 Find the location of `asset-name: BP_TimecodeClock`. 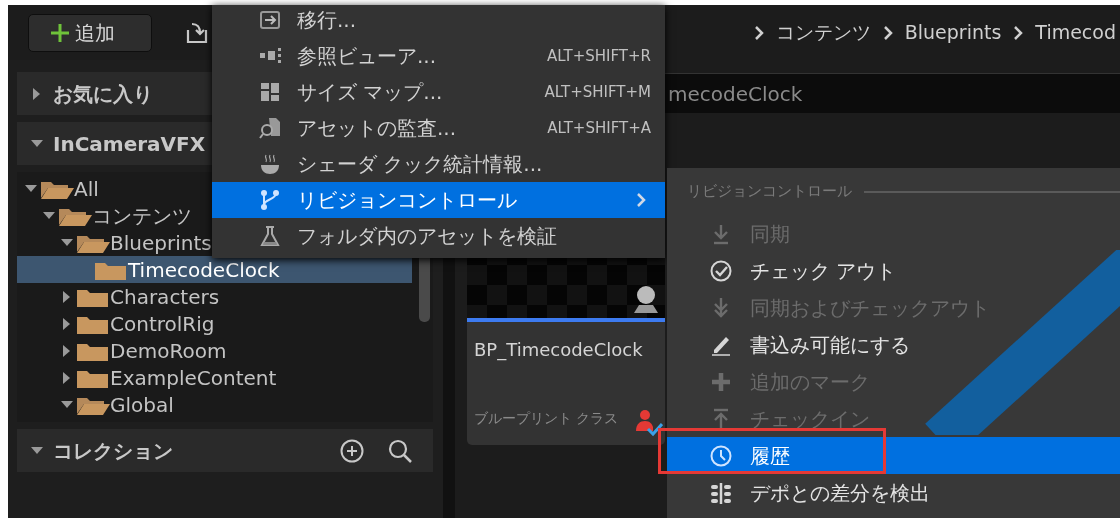

asset-name: BP_TimecodeClock is located at coordinates (558, 350).